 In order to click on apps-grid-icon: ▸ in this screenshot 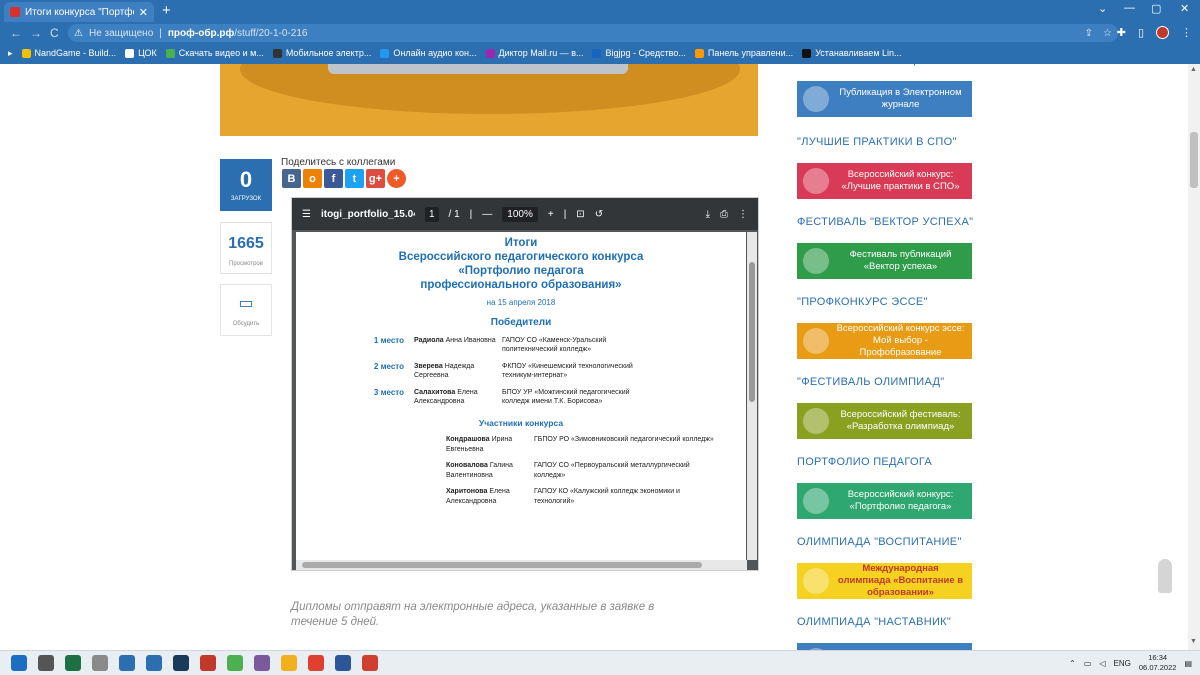, I will do `click(10, 53)`.